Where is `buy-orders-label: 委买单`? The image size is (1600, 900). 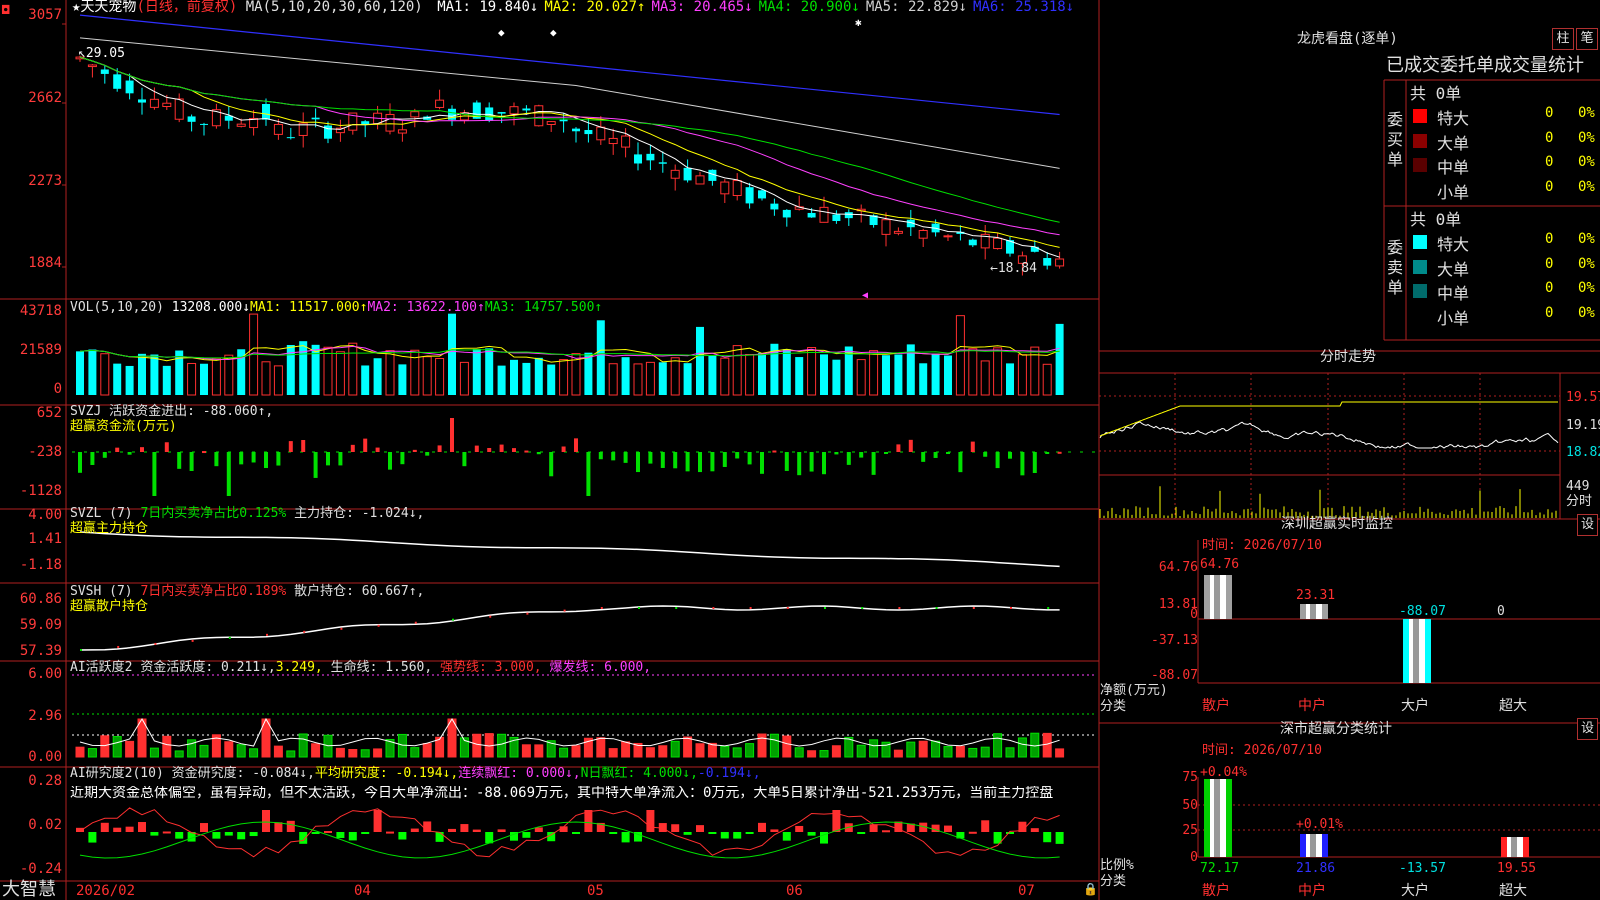
buy-orders-label: 委买单 is located at coordinates (1394, 139).